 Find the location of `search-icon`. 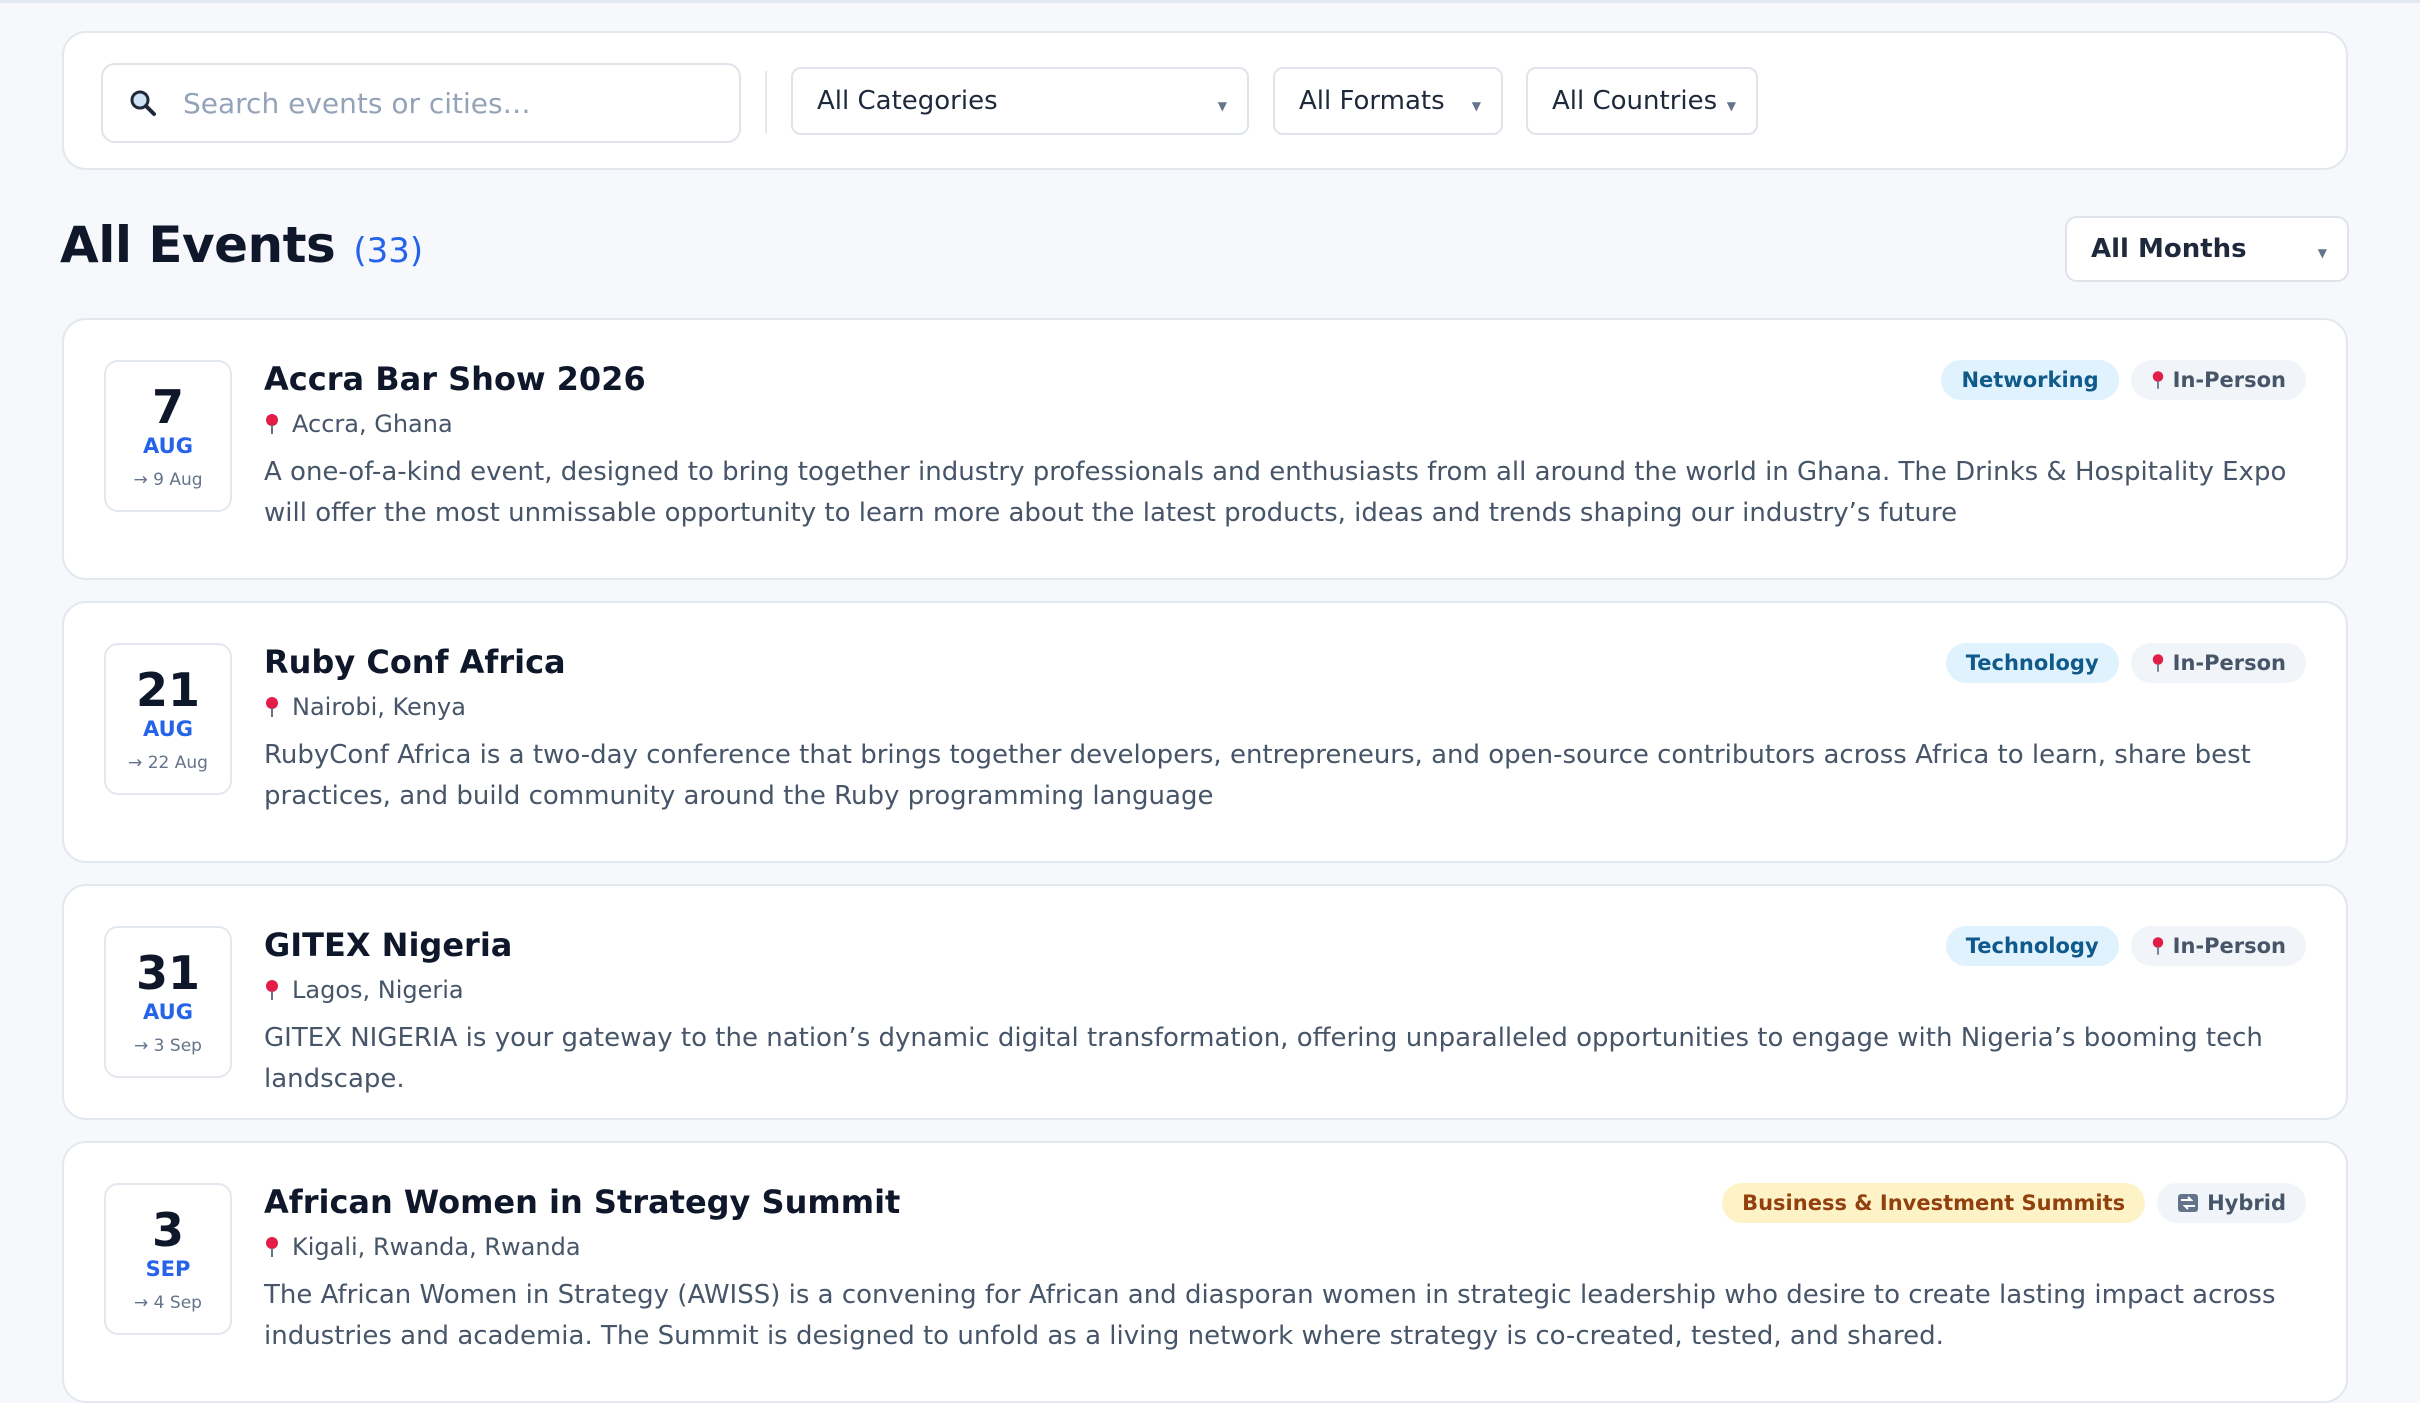

search-icon is located at coordinates (143, 103).